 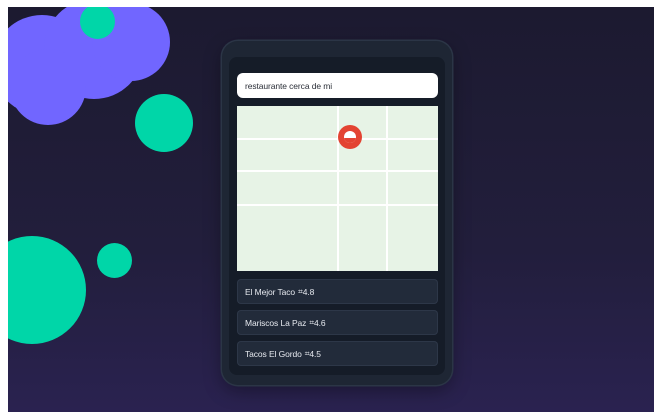 What do you see at coordinates (337, 353) in the screenshot?
I see `result-item: Tacos El Gordo ⌗ 4.5` at bounding box center [337, 353].